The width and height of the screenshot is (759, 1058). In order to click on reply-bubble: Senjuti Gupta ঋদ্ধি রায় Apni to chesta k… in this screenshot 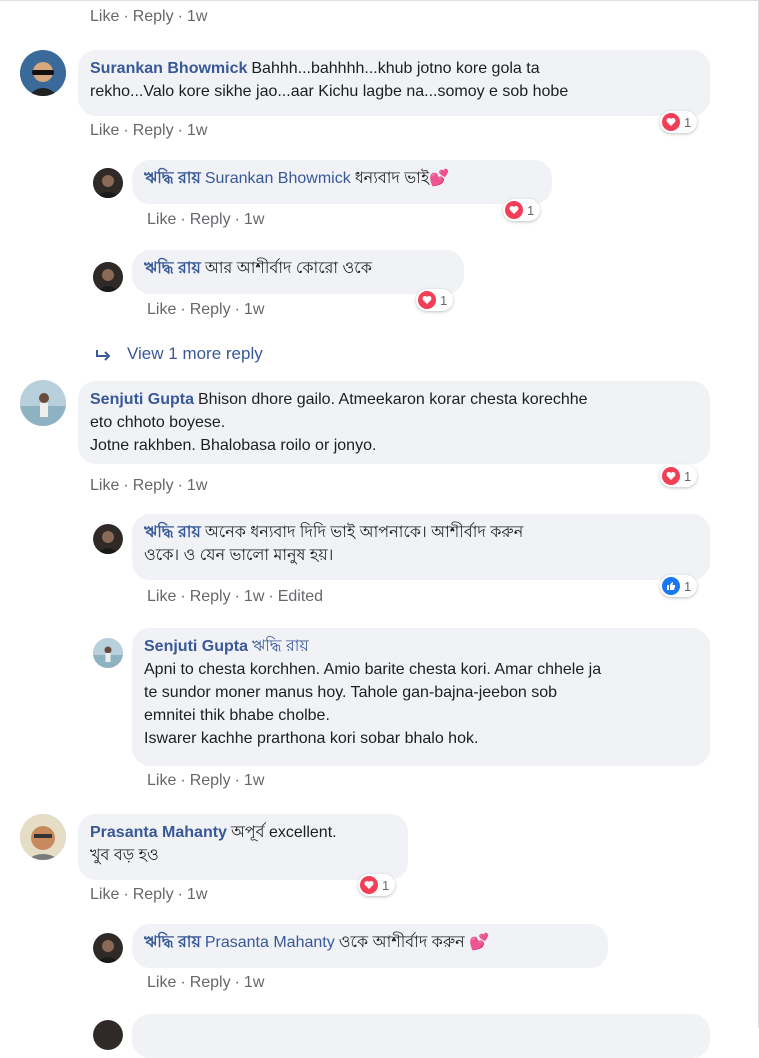, I will do `click(421, 697)`.